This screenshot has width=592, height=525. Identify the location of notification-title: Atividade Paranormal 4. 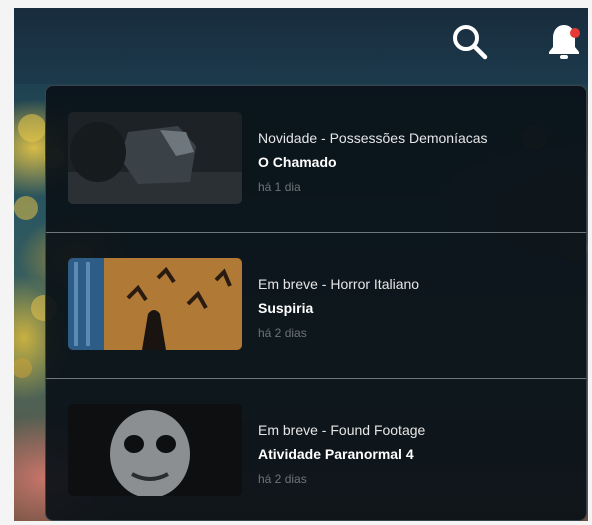
(336, 454).